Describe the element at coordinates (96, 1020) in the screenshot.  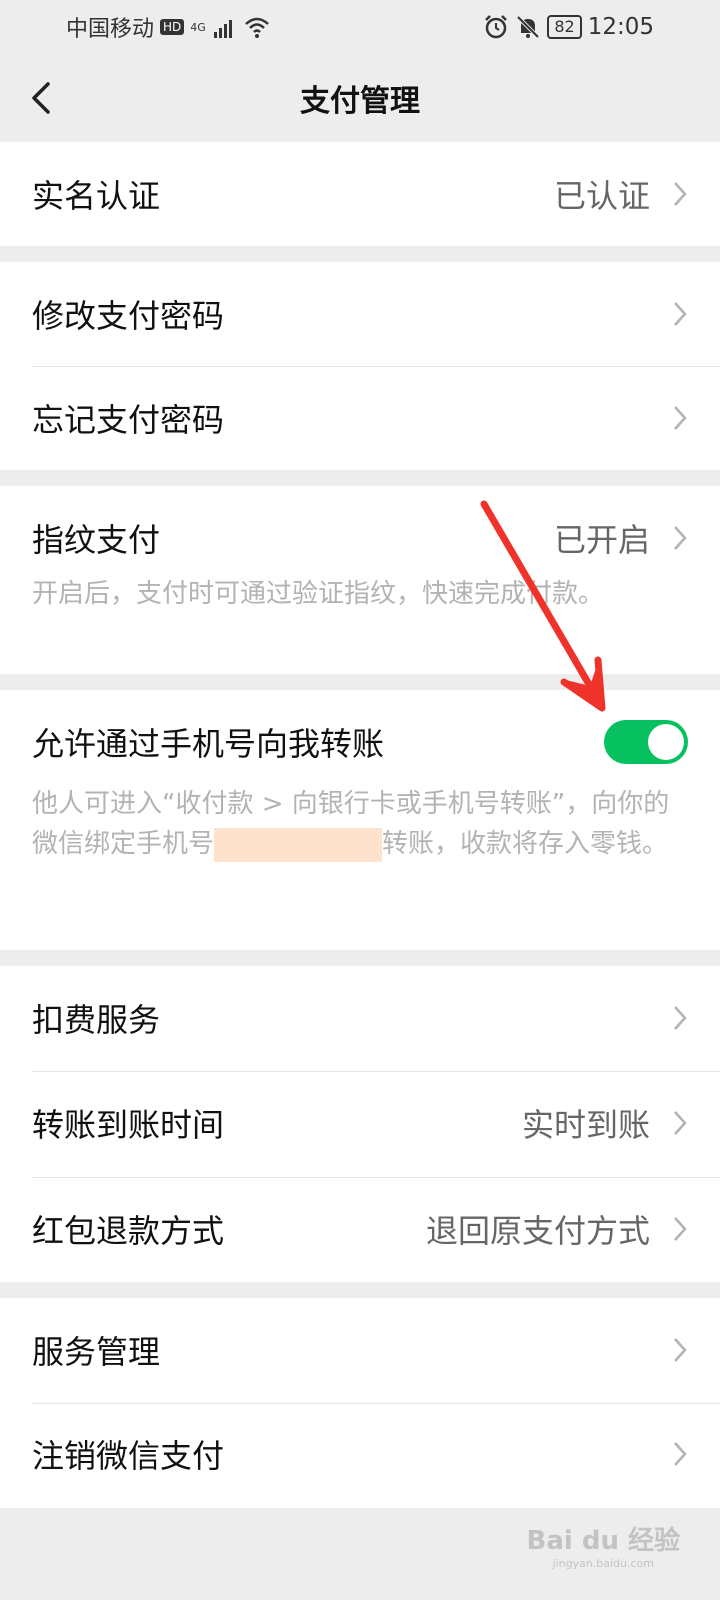
I see `row-label: 扣费服务` at that location.